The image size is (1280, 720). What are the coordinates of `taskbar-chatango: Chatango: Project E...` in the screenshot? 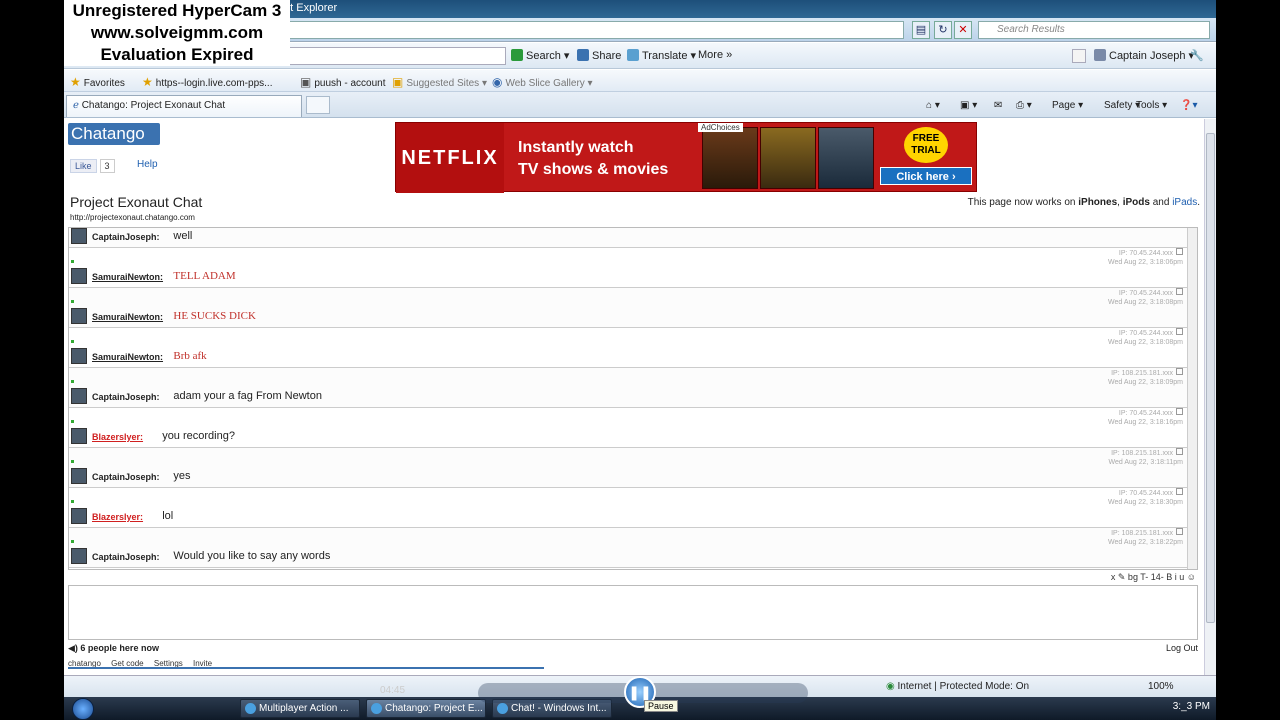 It's located at (426, 708).